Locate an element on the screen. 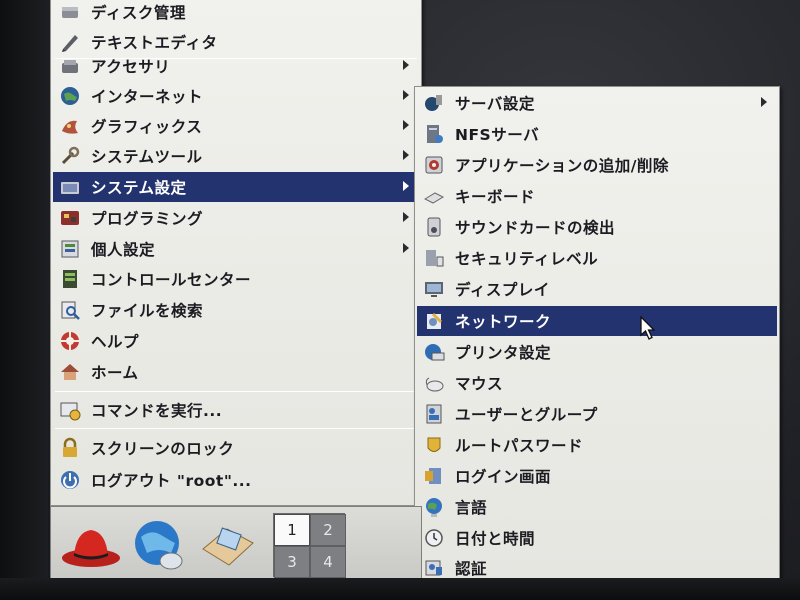 Image resolution: width=800 pixels, height=600 pixels. menu-item-lock-screen: スクリーンのロック is located at coordinates (236, 448).